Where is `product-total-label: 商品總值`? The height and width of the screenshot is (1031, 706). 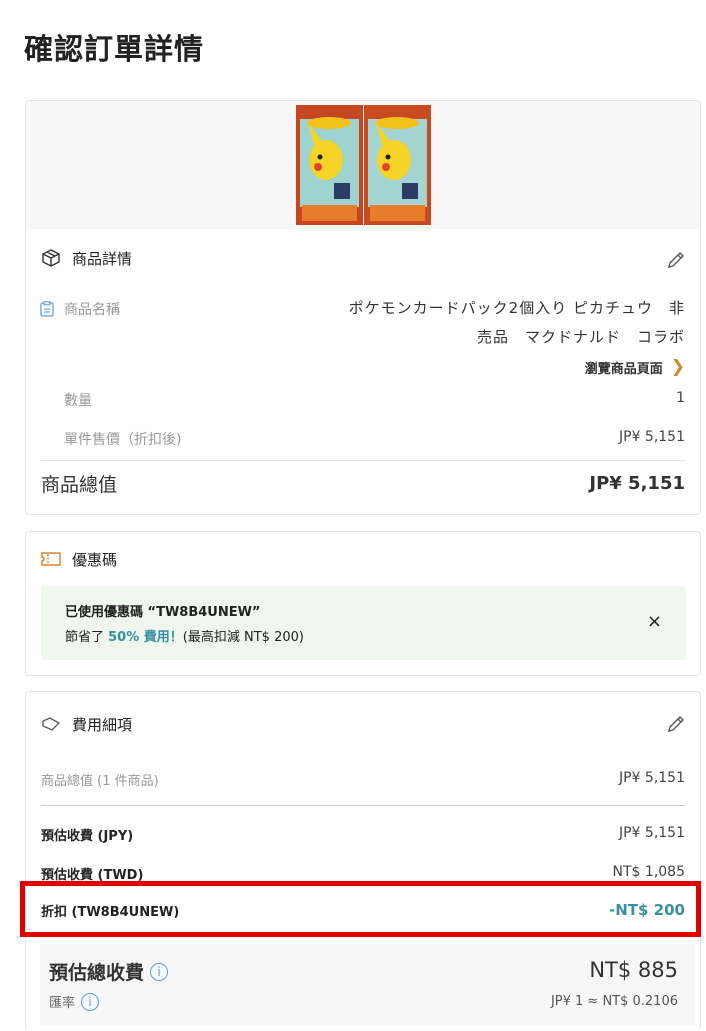
product-total-label: 商品總值 is located at coordinates (79, 485).